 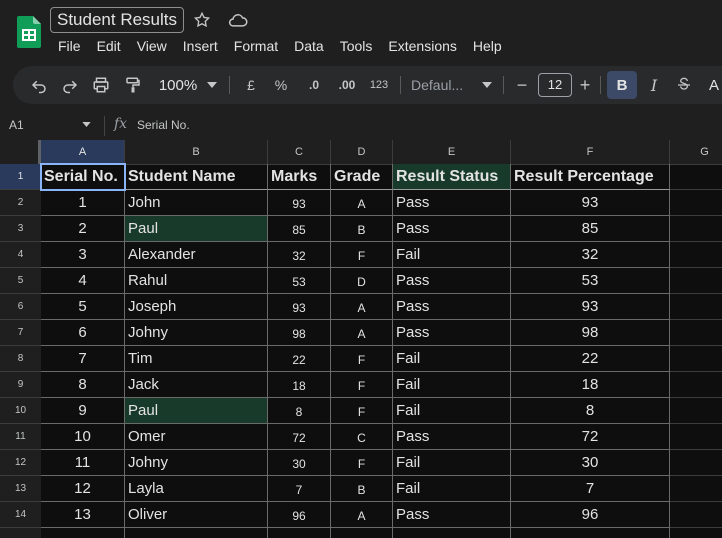 What do you see at coordinates (196, 255) in the screenshot?
I see `cell: Alexander` at bounding box center [196, 255].